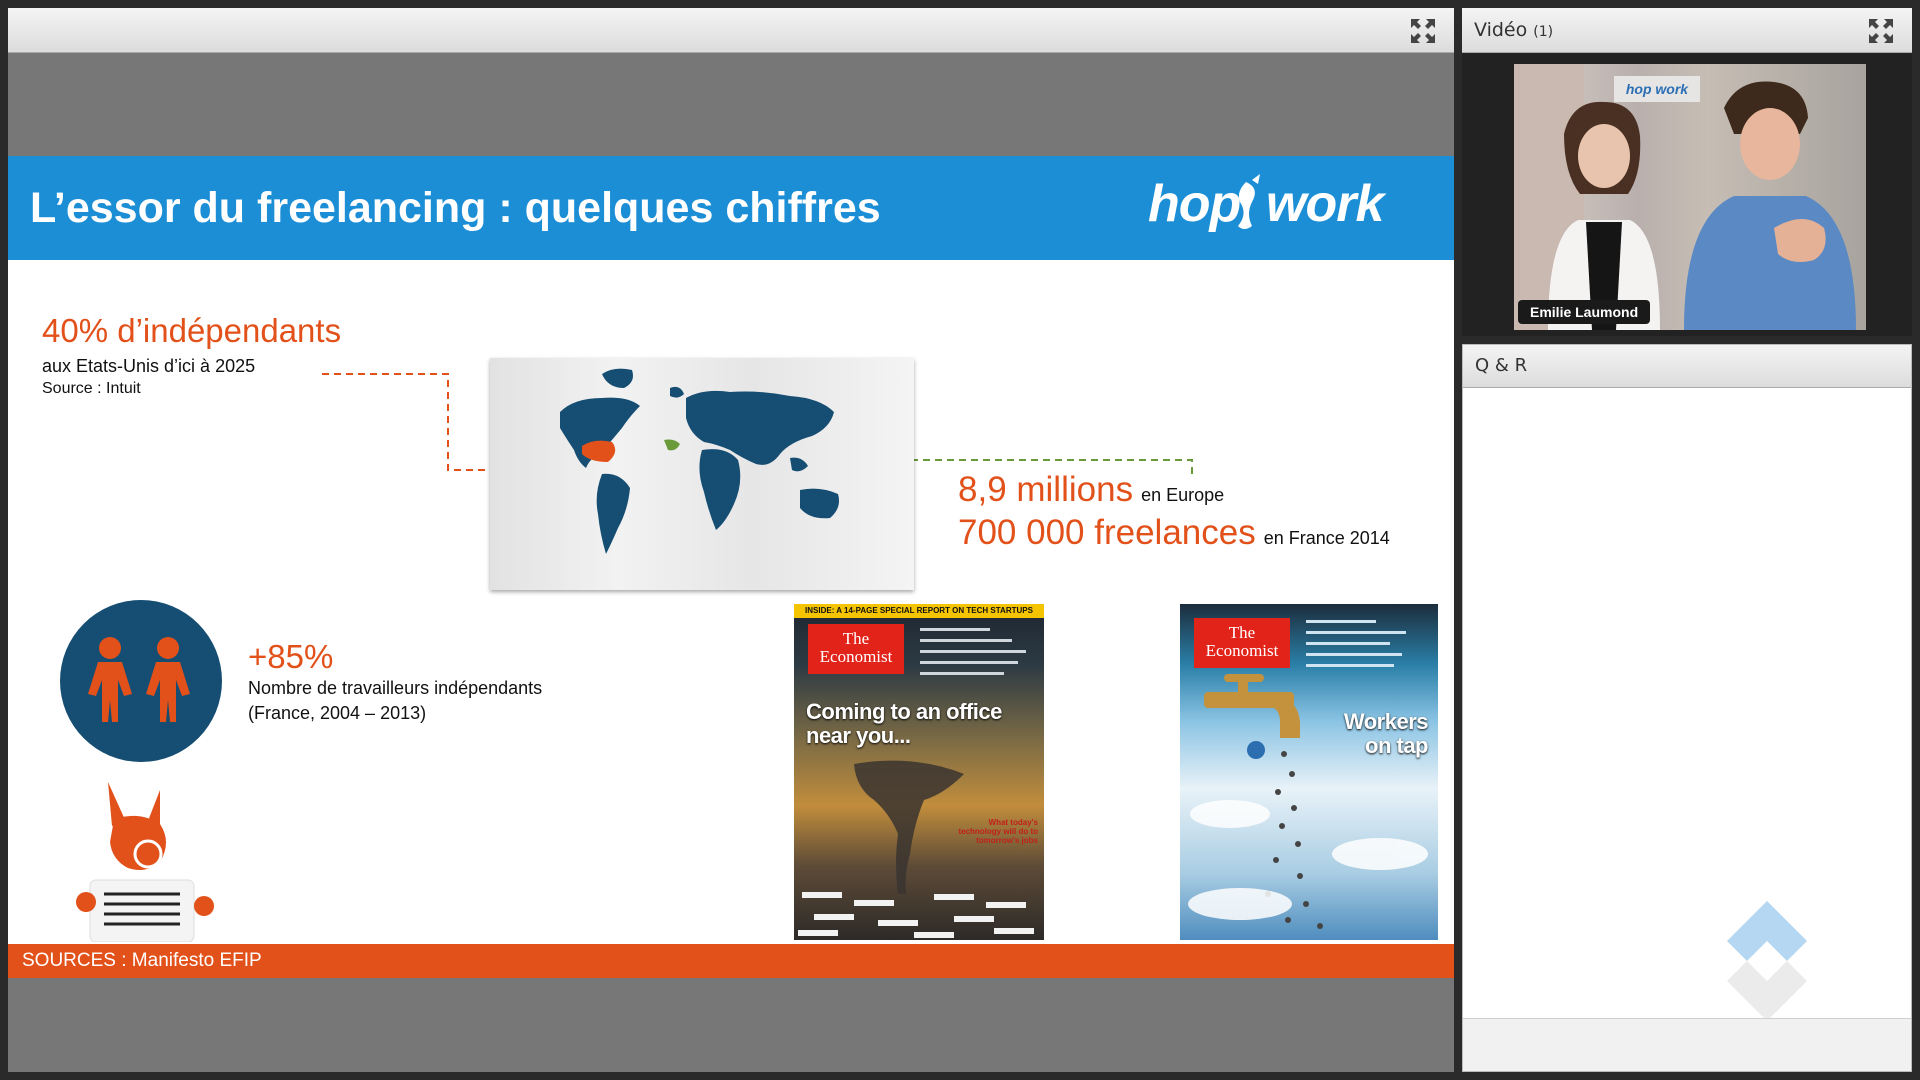 This screenshot has height=1080, width=1920. Describe the element at coordinates (1046, 489) in the screenshot. I see `stat-europe-value: 8,9 millions` at that location.